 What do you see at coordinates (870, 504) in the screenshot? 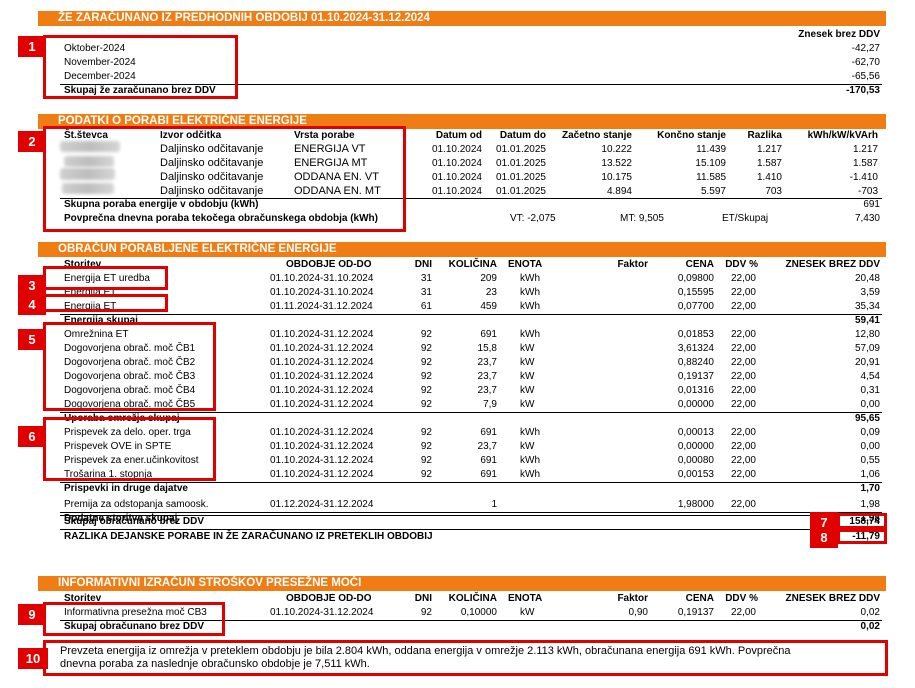
I see `cell-z: 1,98` at bounding box center [870, 504].